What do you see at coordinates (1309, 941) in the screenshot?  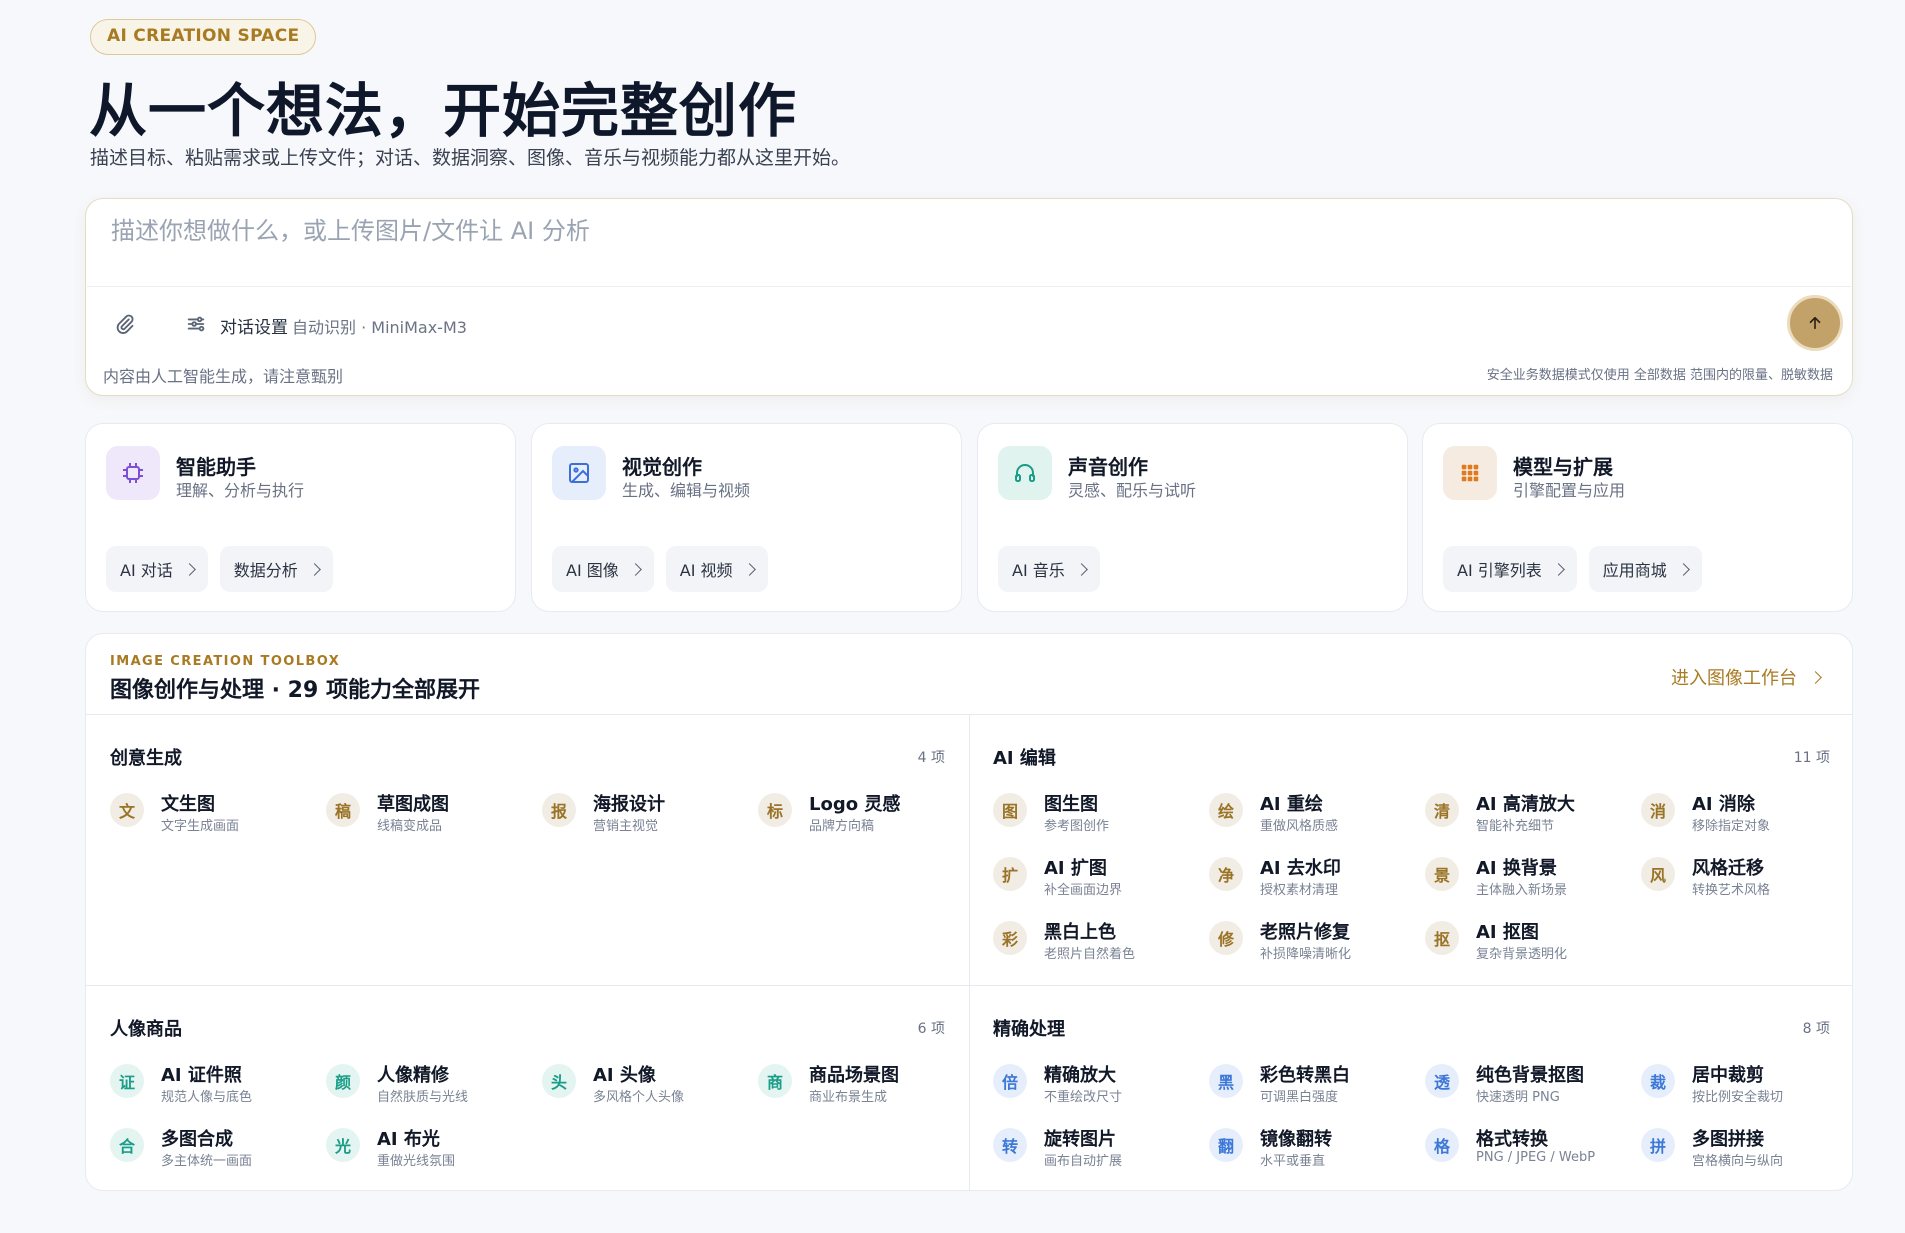 I see `tool-item: 修老照片修复 补损降噪清晰化` at bounding box center [1309, 941].